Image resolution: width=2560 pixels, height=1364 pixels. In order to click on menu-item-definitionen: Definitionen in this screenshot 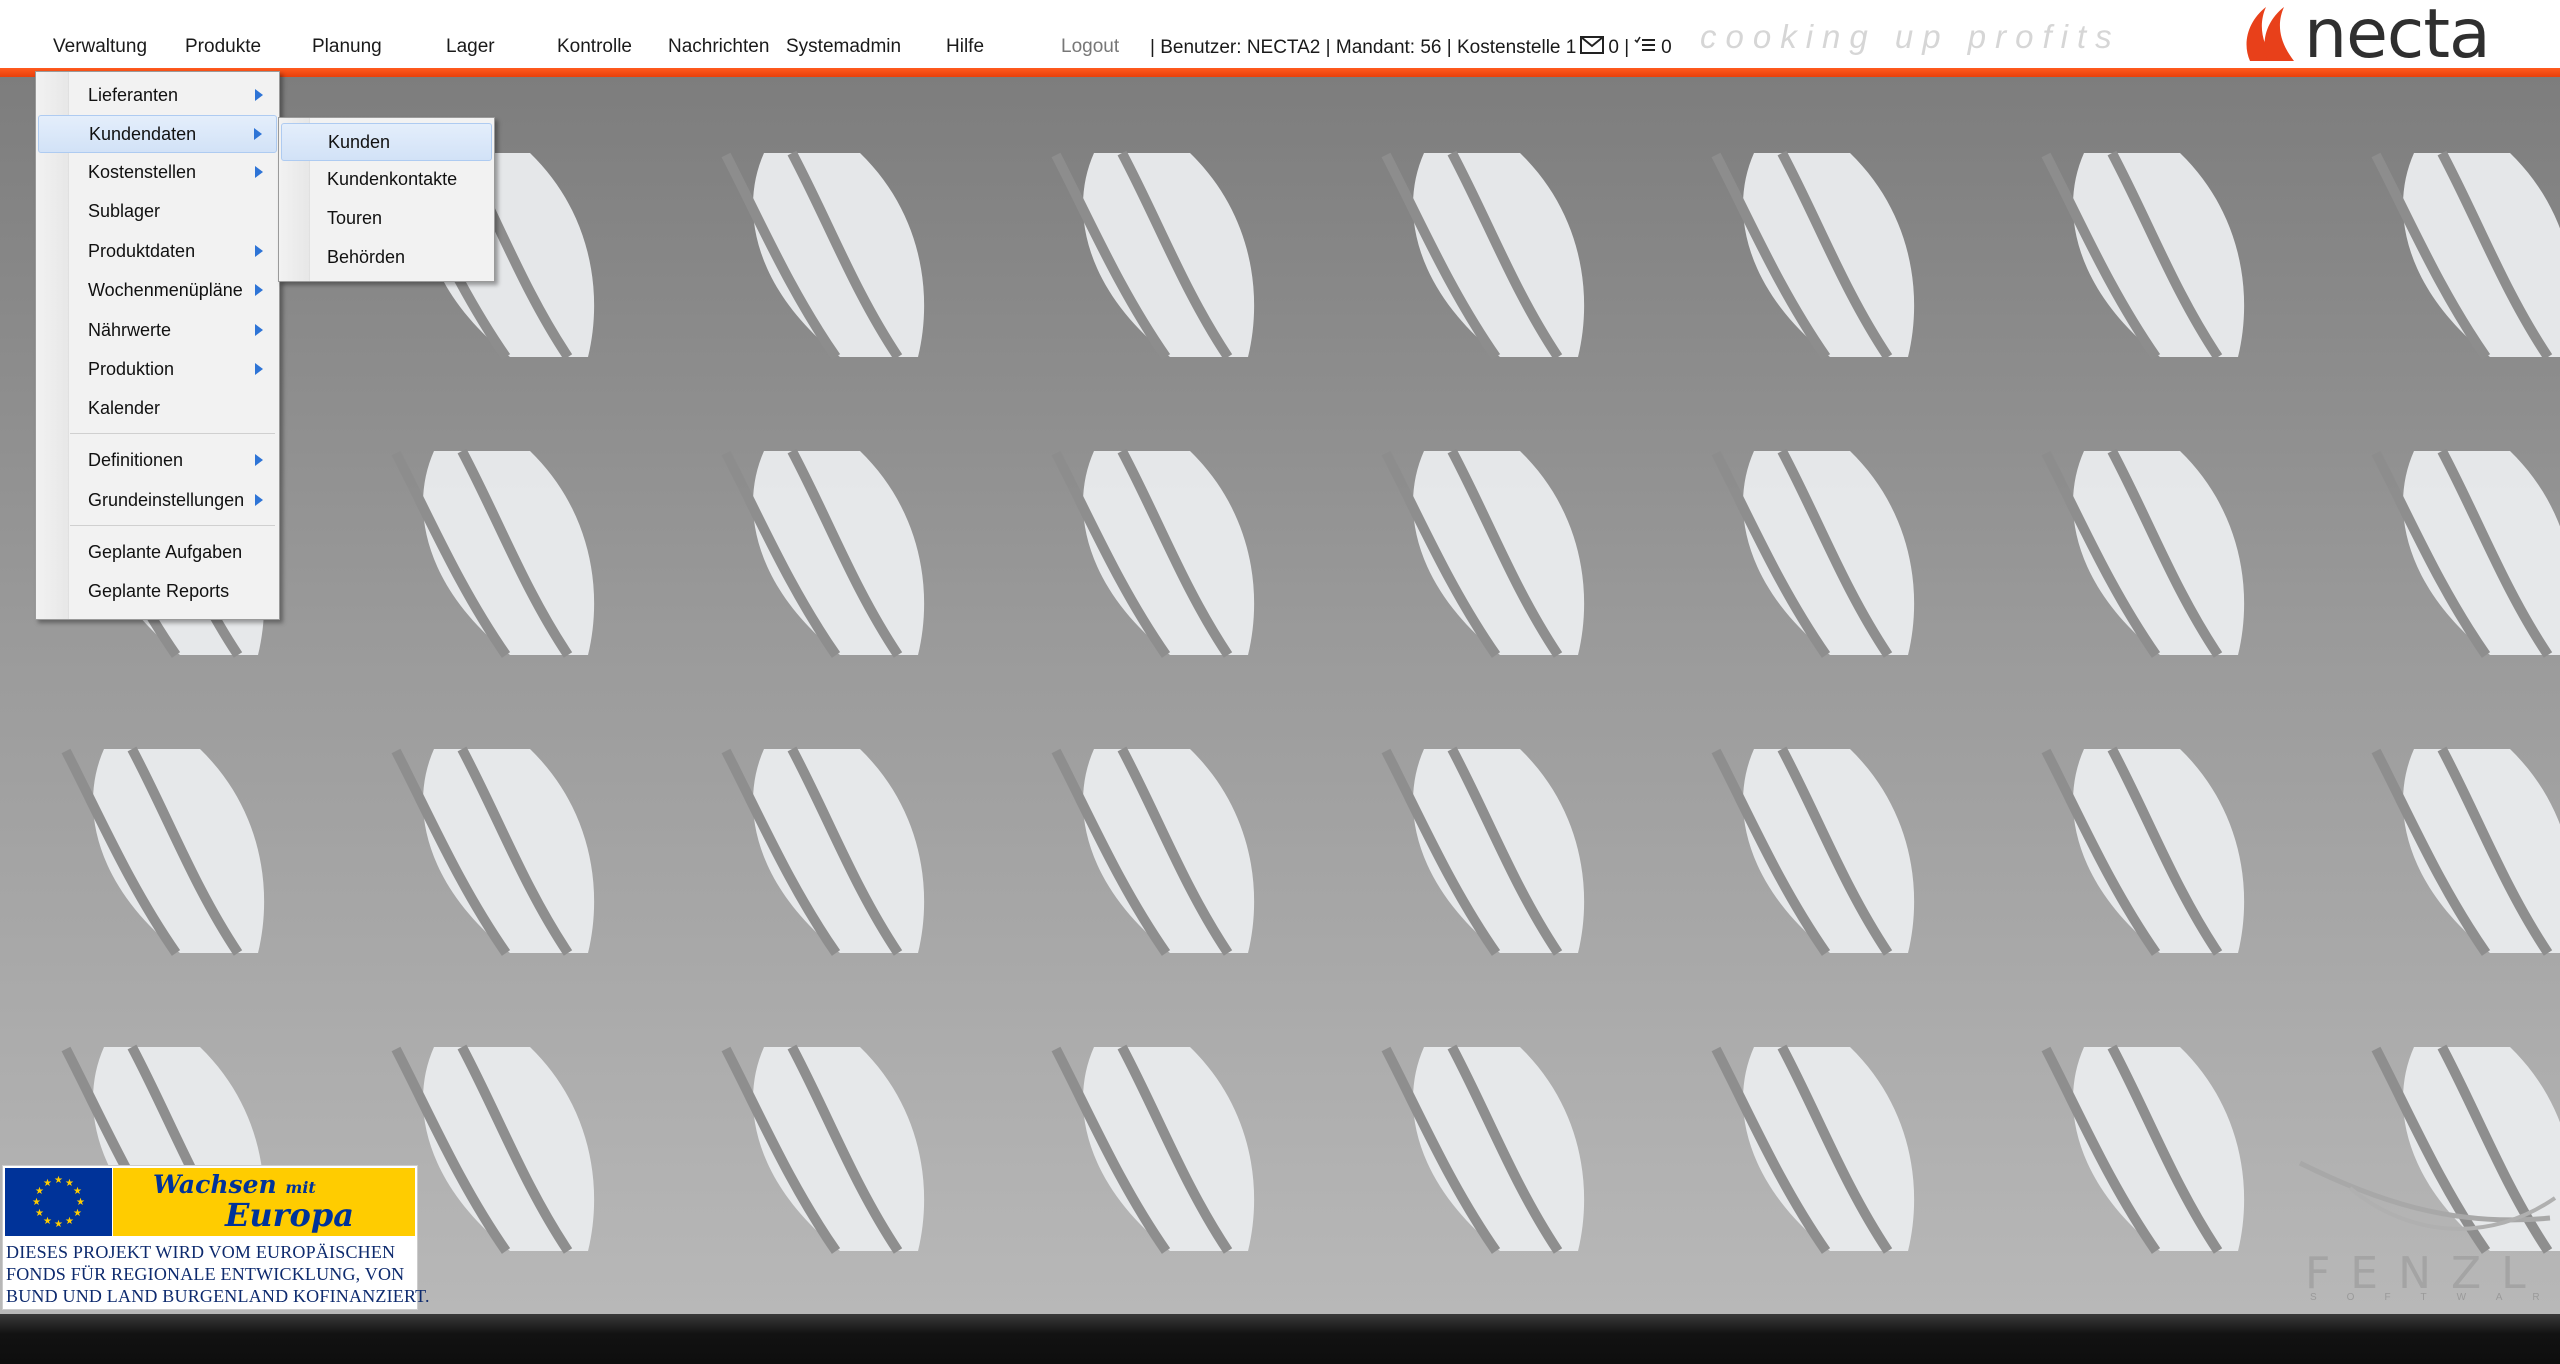, I will do `click(157, 460)`.